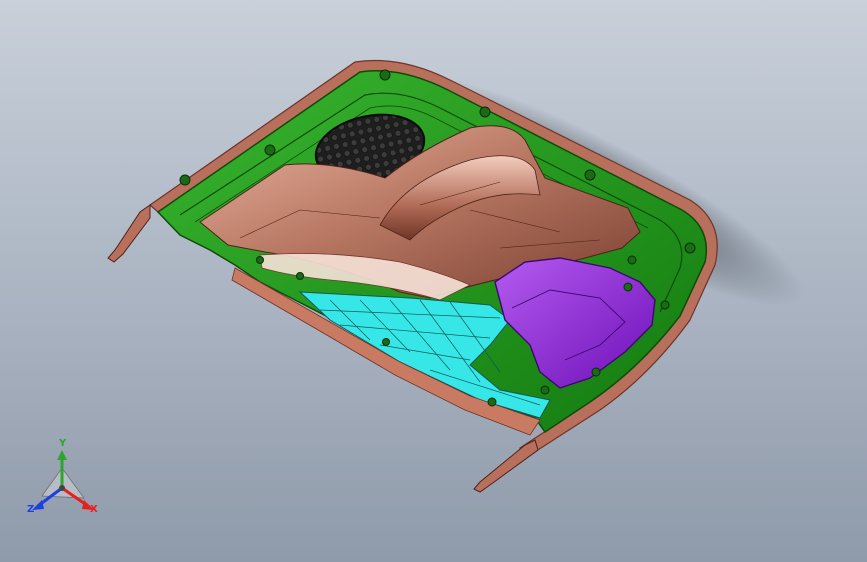 Image resolution: width=867 pixels, height=562 pixels. I want to click on axis-y-label: Y, so click(63, 443).